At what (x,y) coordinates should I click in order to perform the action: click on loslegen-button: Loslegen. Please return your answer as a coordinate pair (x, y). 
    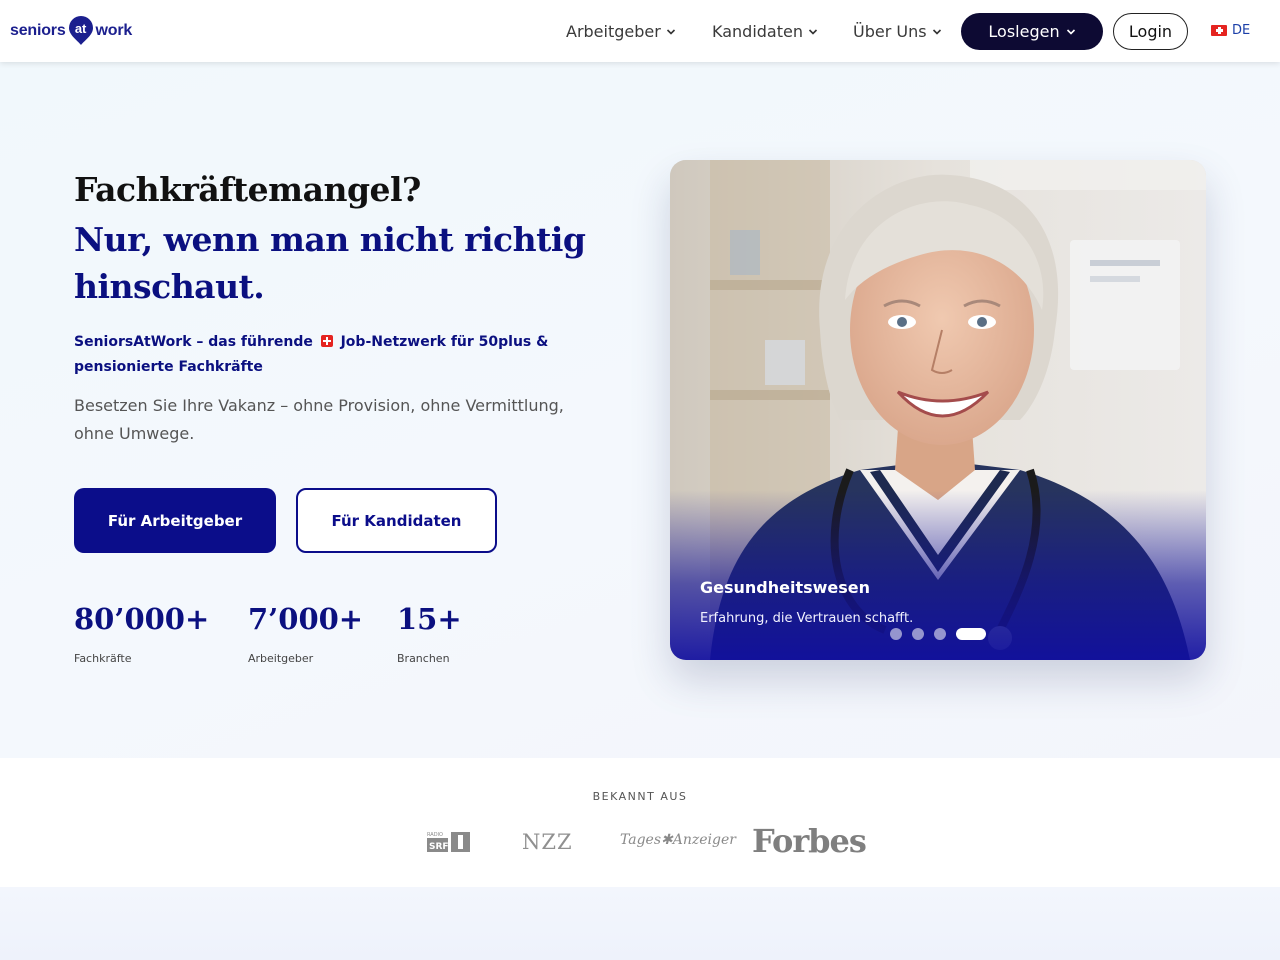
    Looking at the image, I should click on (1032, 31).